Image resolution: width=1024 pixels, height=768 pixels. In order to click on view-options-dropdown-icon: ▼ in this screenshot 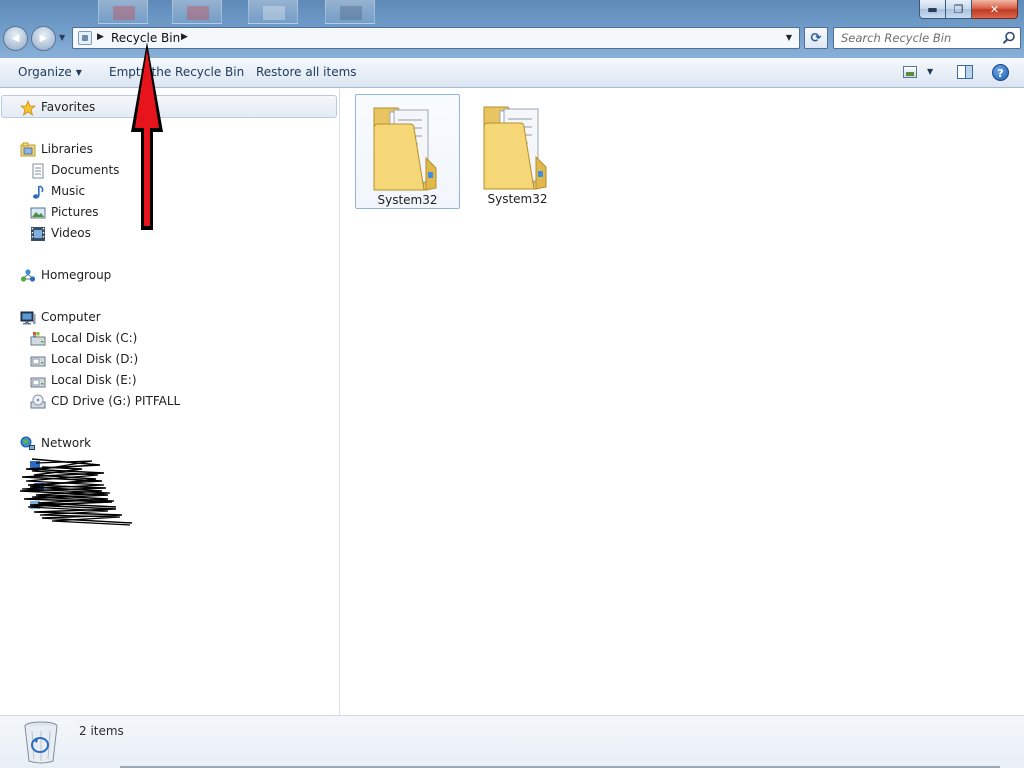, I will do `click(930, 71)`.